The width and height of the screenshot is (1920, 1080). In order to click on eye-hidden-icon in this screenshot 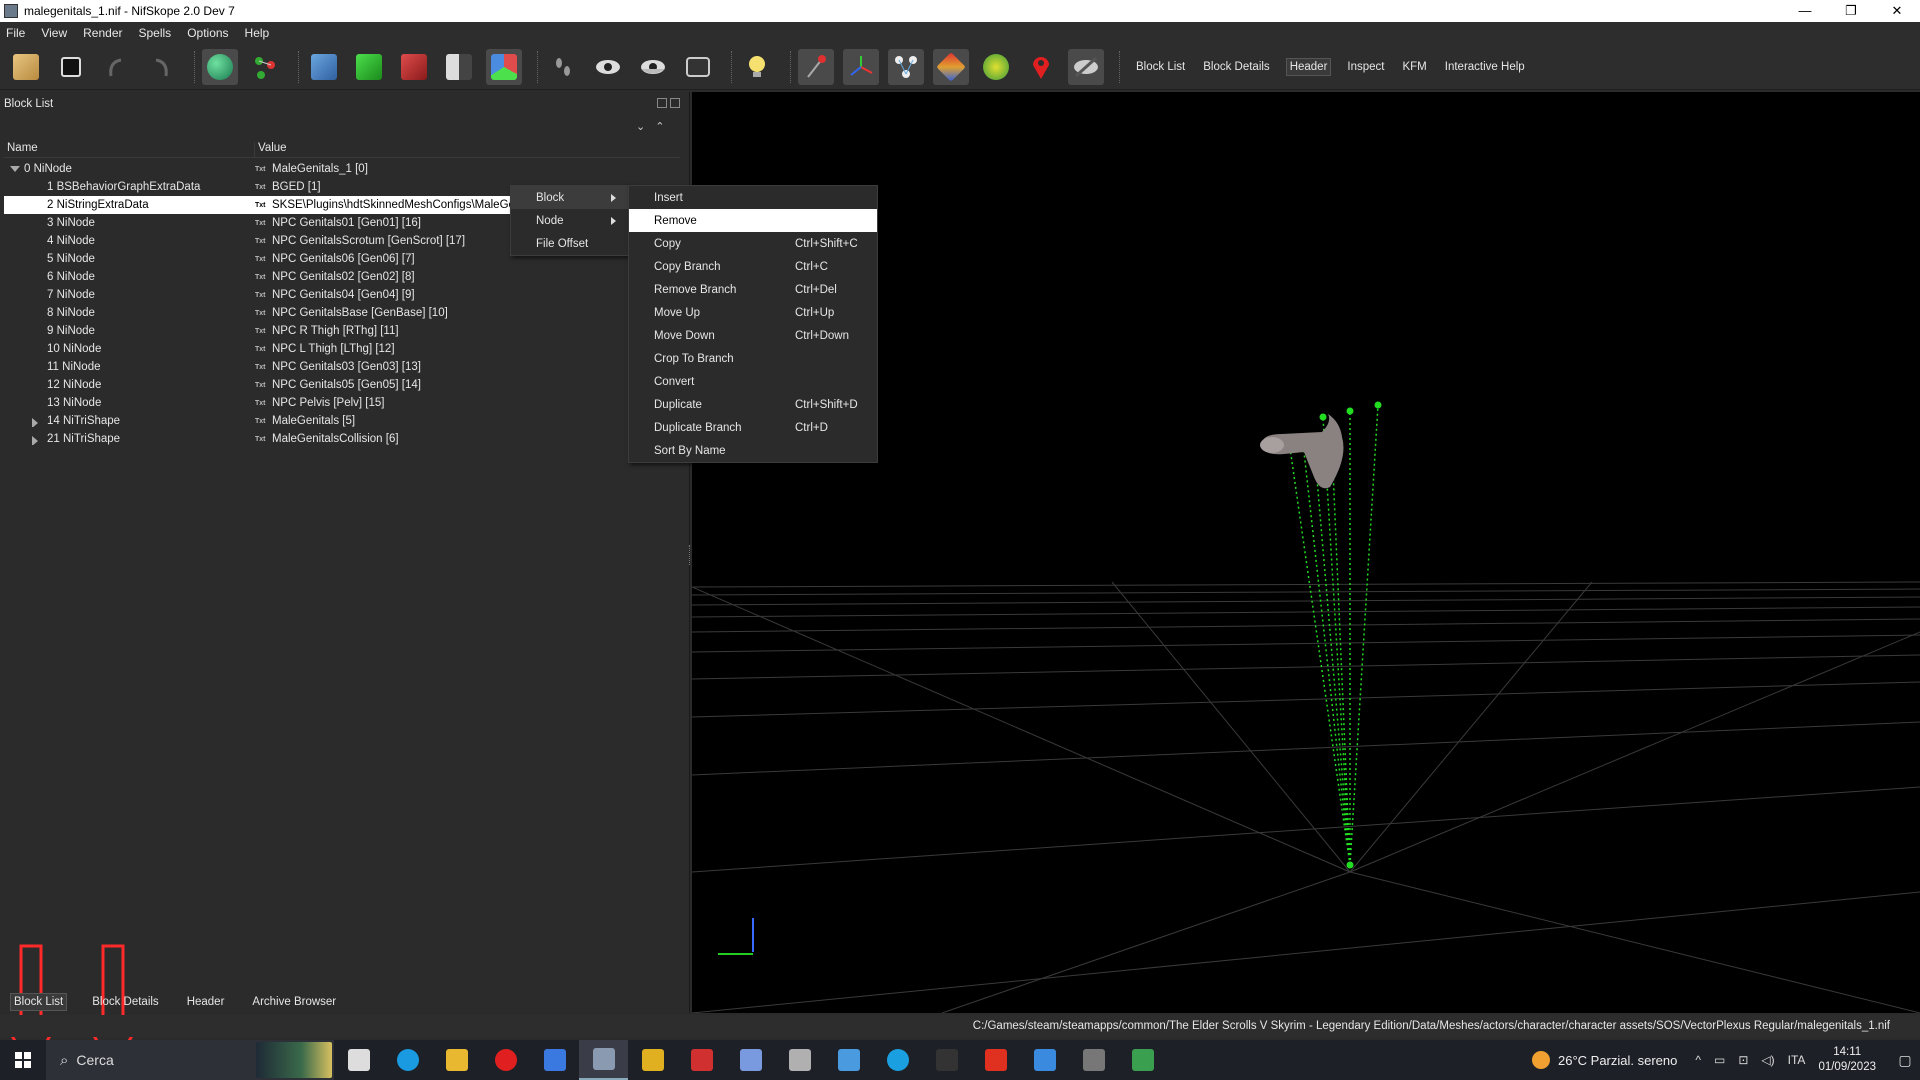, I will do `click(653, 67)`.